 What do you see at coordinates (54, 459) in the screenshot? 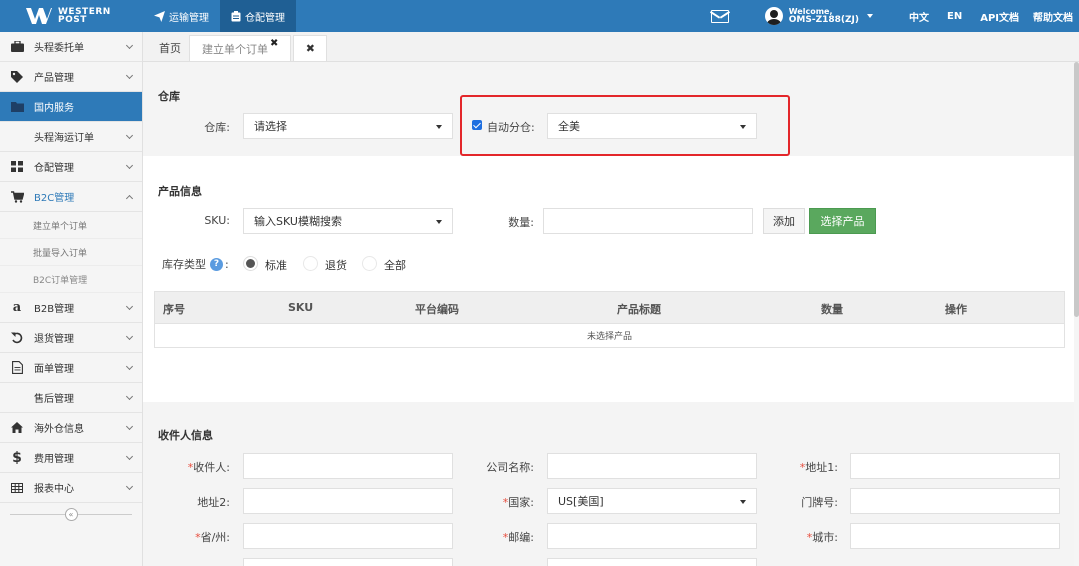
I see `sidebar-item-label: 费用管理` at bounding box center [54, 459].